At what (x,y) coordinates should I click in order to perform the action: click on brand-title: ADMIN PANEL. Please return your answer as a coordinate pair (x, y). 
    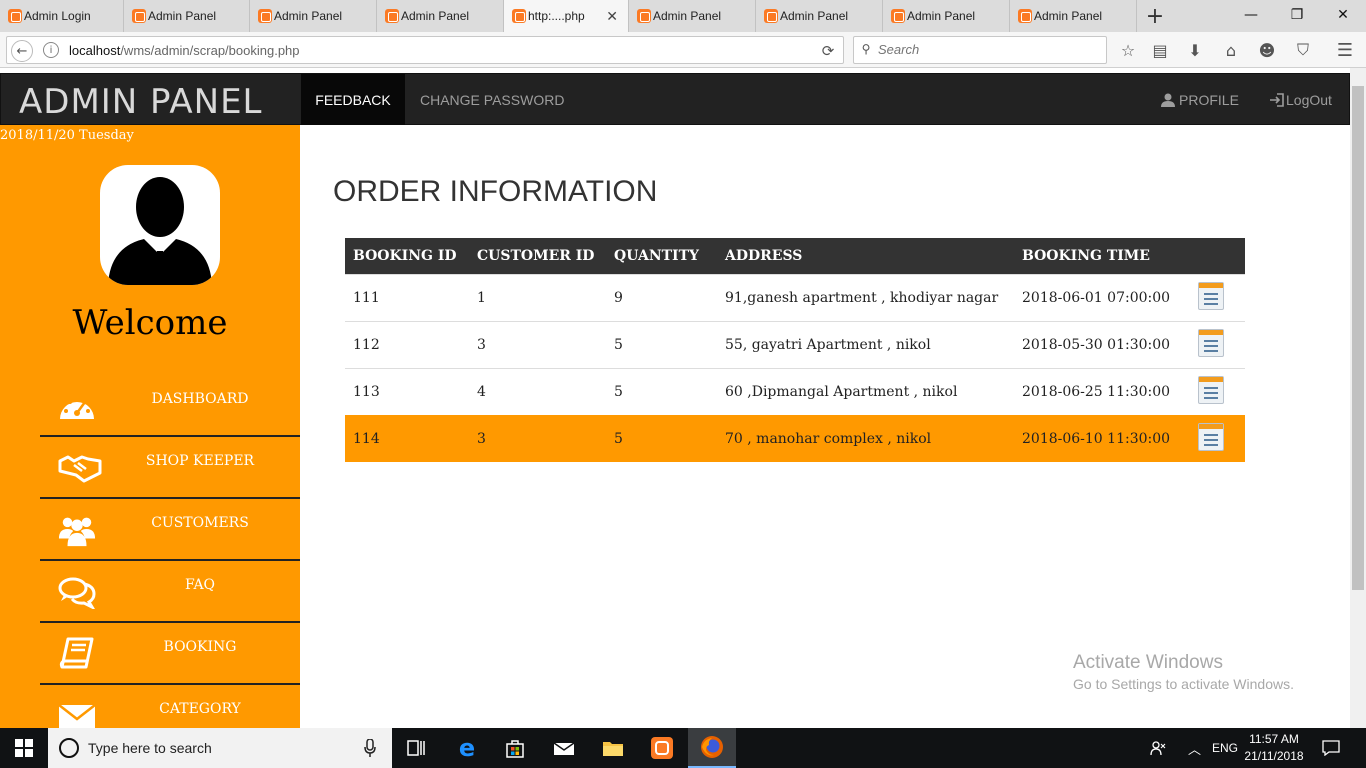
    Looking at the image, I should click on (141, 102).